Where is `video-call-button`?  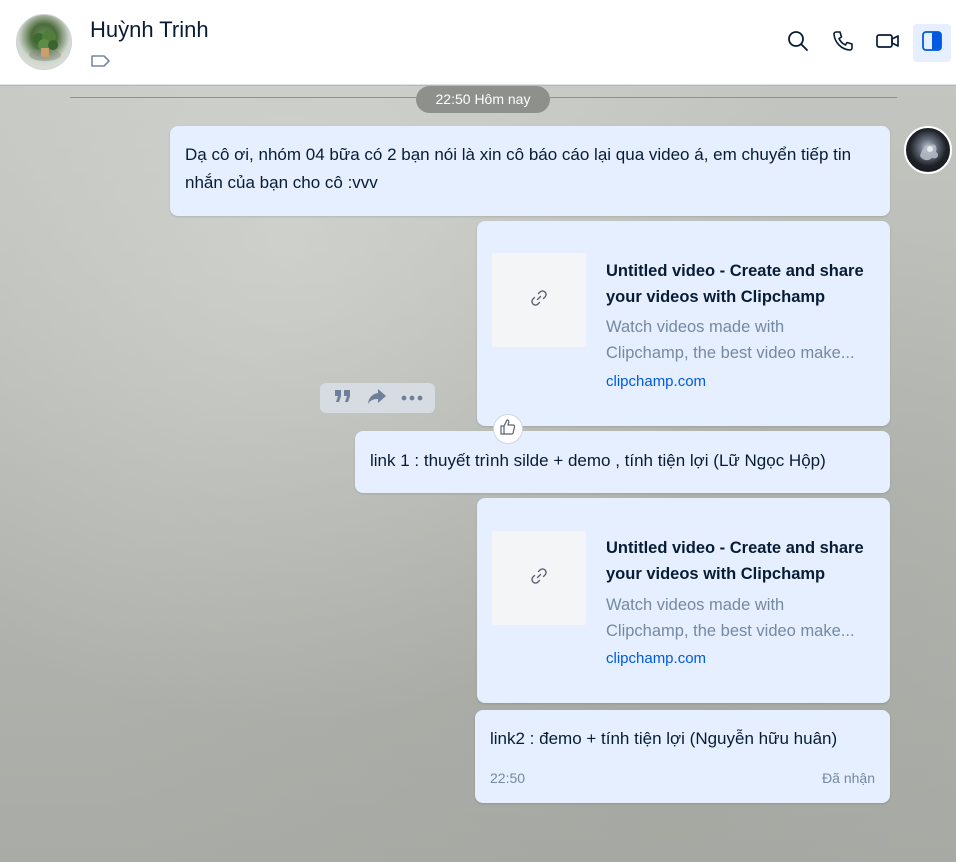
video-call-button is located at coordinates (888, 43).